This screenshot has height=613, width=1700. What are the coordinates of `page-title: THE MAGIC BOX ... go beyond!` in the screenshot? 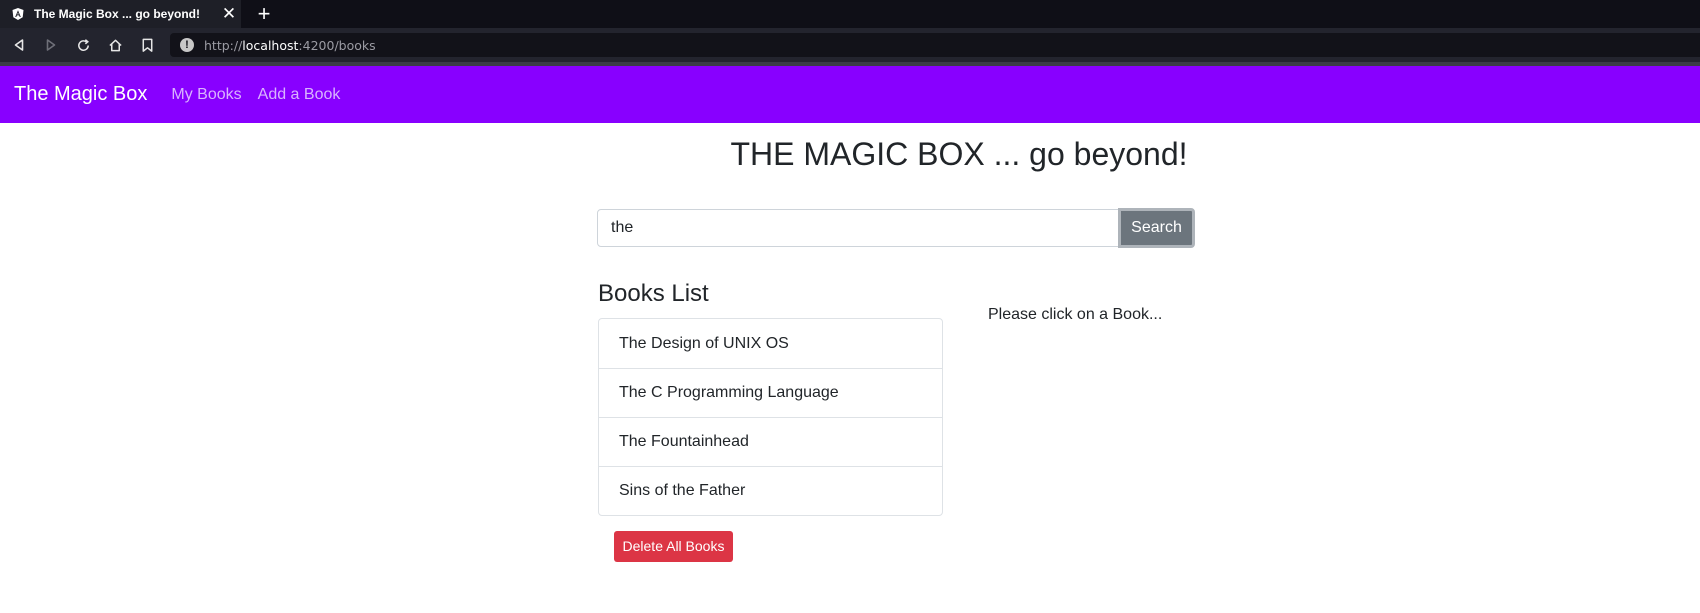 It's located at (959, 154).